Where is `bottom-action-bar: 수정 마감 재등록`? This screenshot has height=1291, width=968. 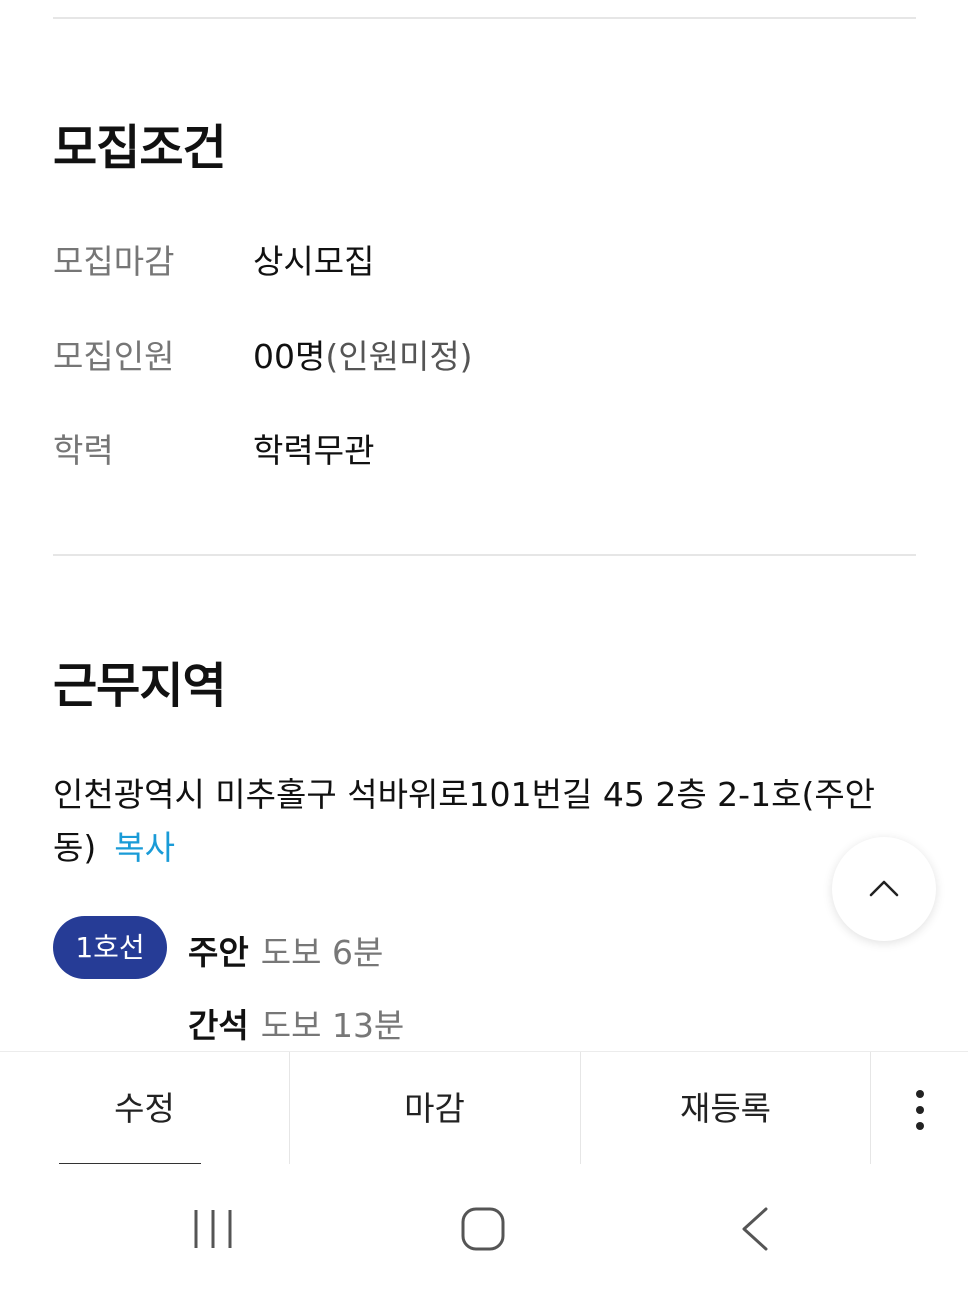 bottom-action-bar: 수정 마감 재등록 is located at coordinates (484, 1108).